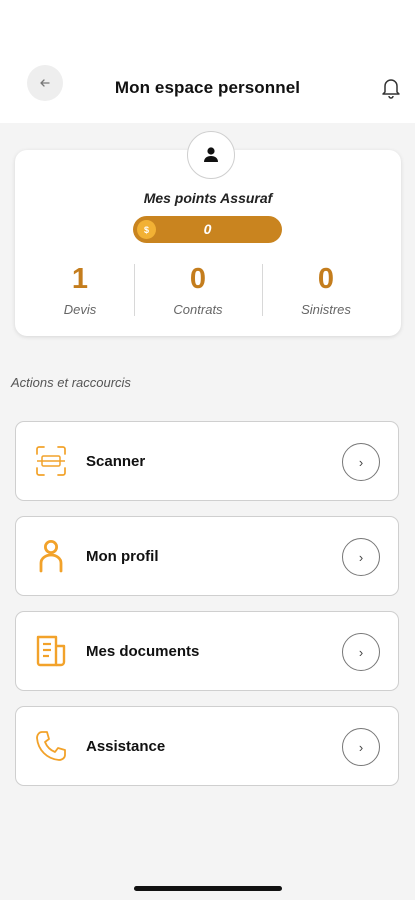 Image resolution: width=415 pixels, height=900 pixels. What do you see at coordinates (51, 651) in the screenshot?
I see `document-icon` at bounding box center [51, 651].